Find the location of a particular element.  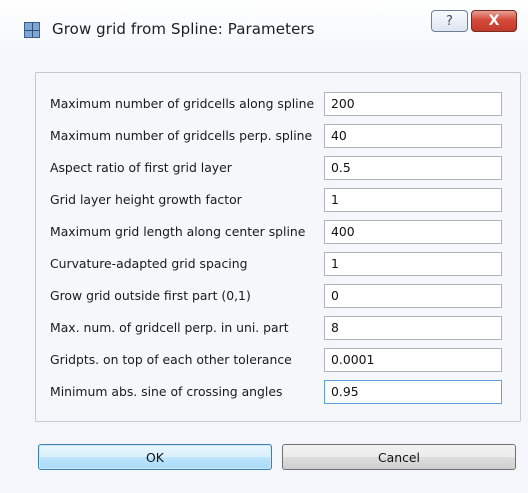

param-label: Maximum number of gridcells along spline is located at coordinates (182, 103).